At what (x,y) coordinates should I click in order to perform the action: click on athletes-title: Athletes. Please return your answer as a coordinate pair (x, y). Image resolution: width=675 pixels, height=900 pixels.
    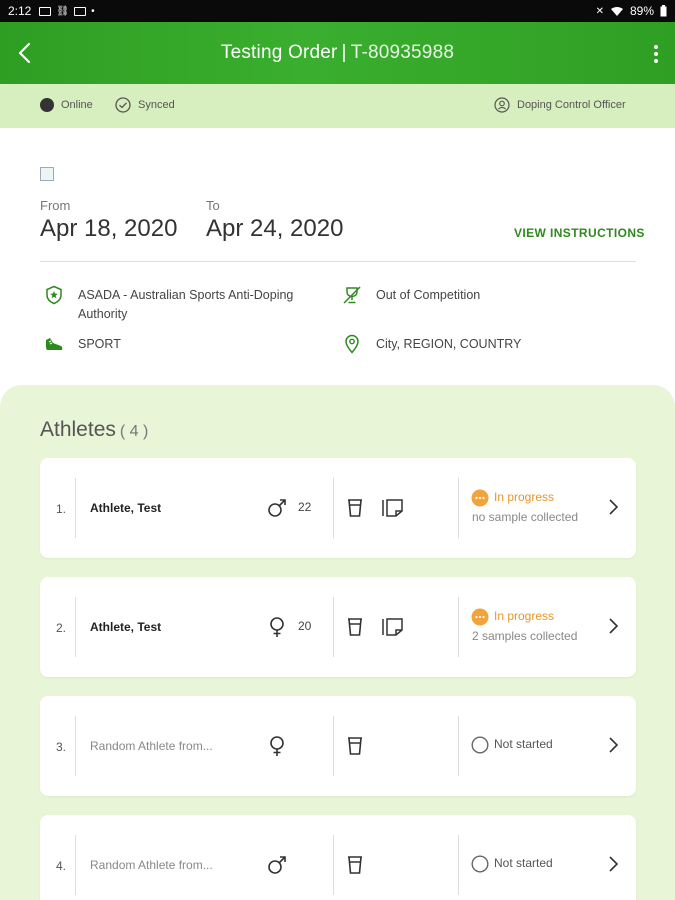
    Looking at the image, I should click on (78, 429).